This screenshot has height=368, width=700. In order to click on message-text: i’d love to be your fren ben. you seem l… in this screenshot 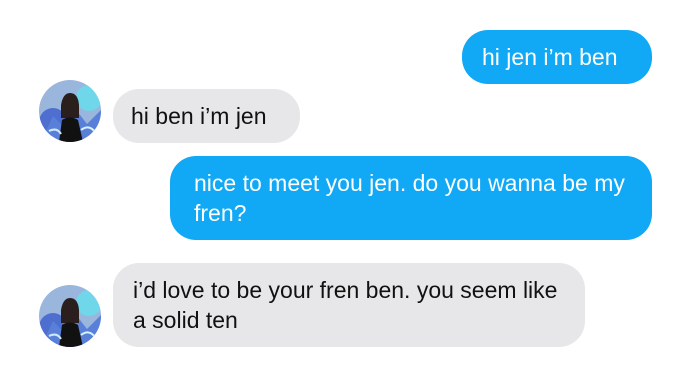, I will do `click(345, 305)`.